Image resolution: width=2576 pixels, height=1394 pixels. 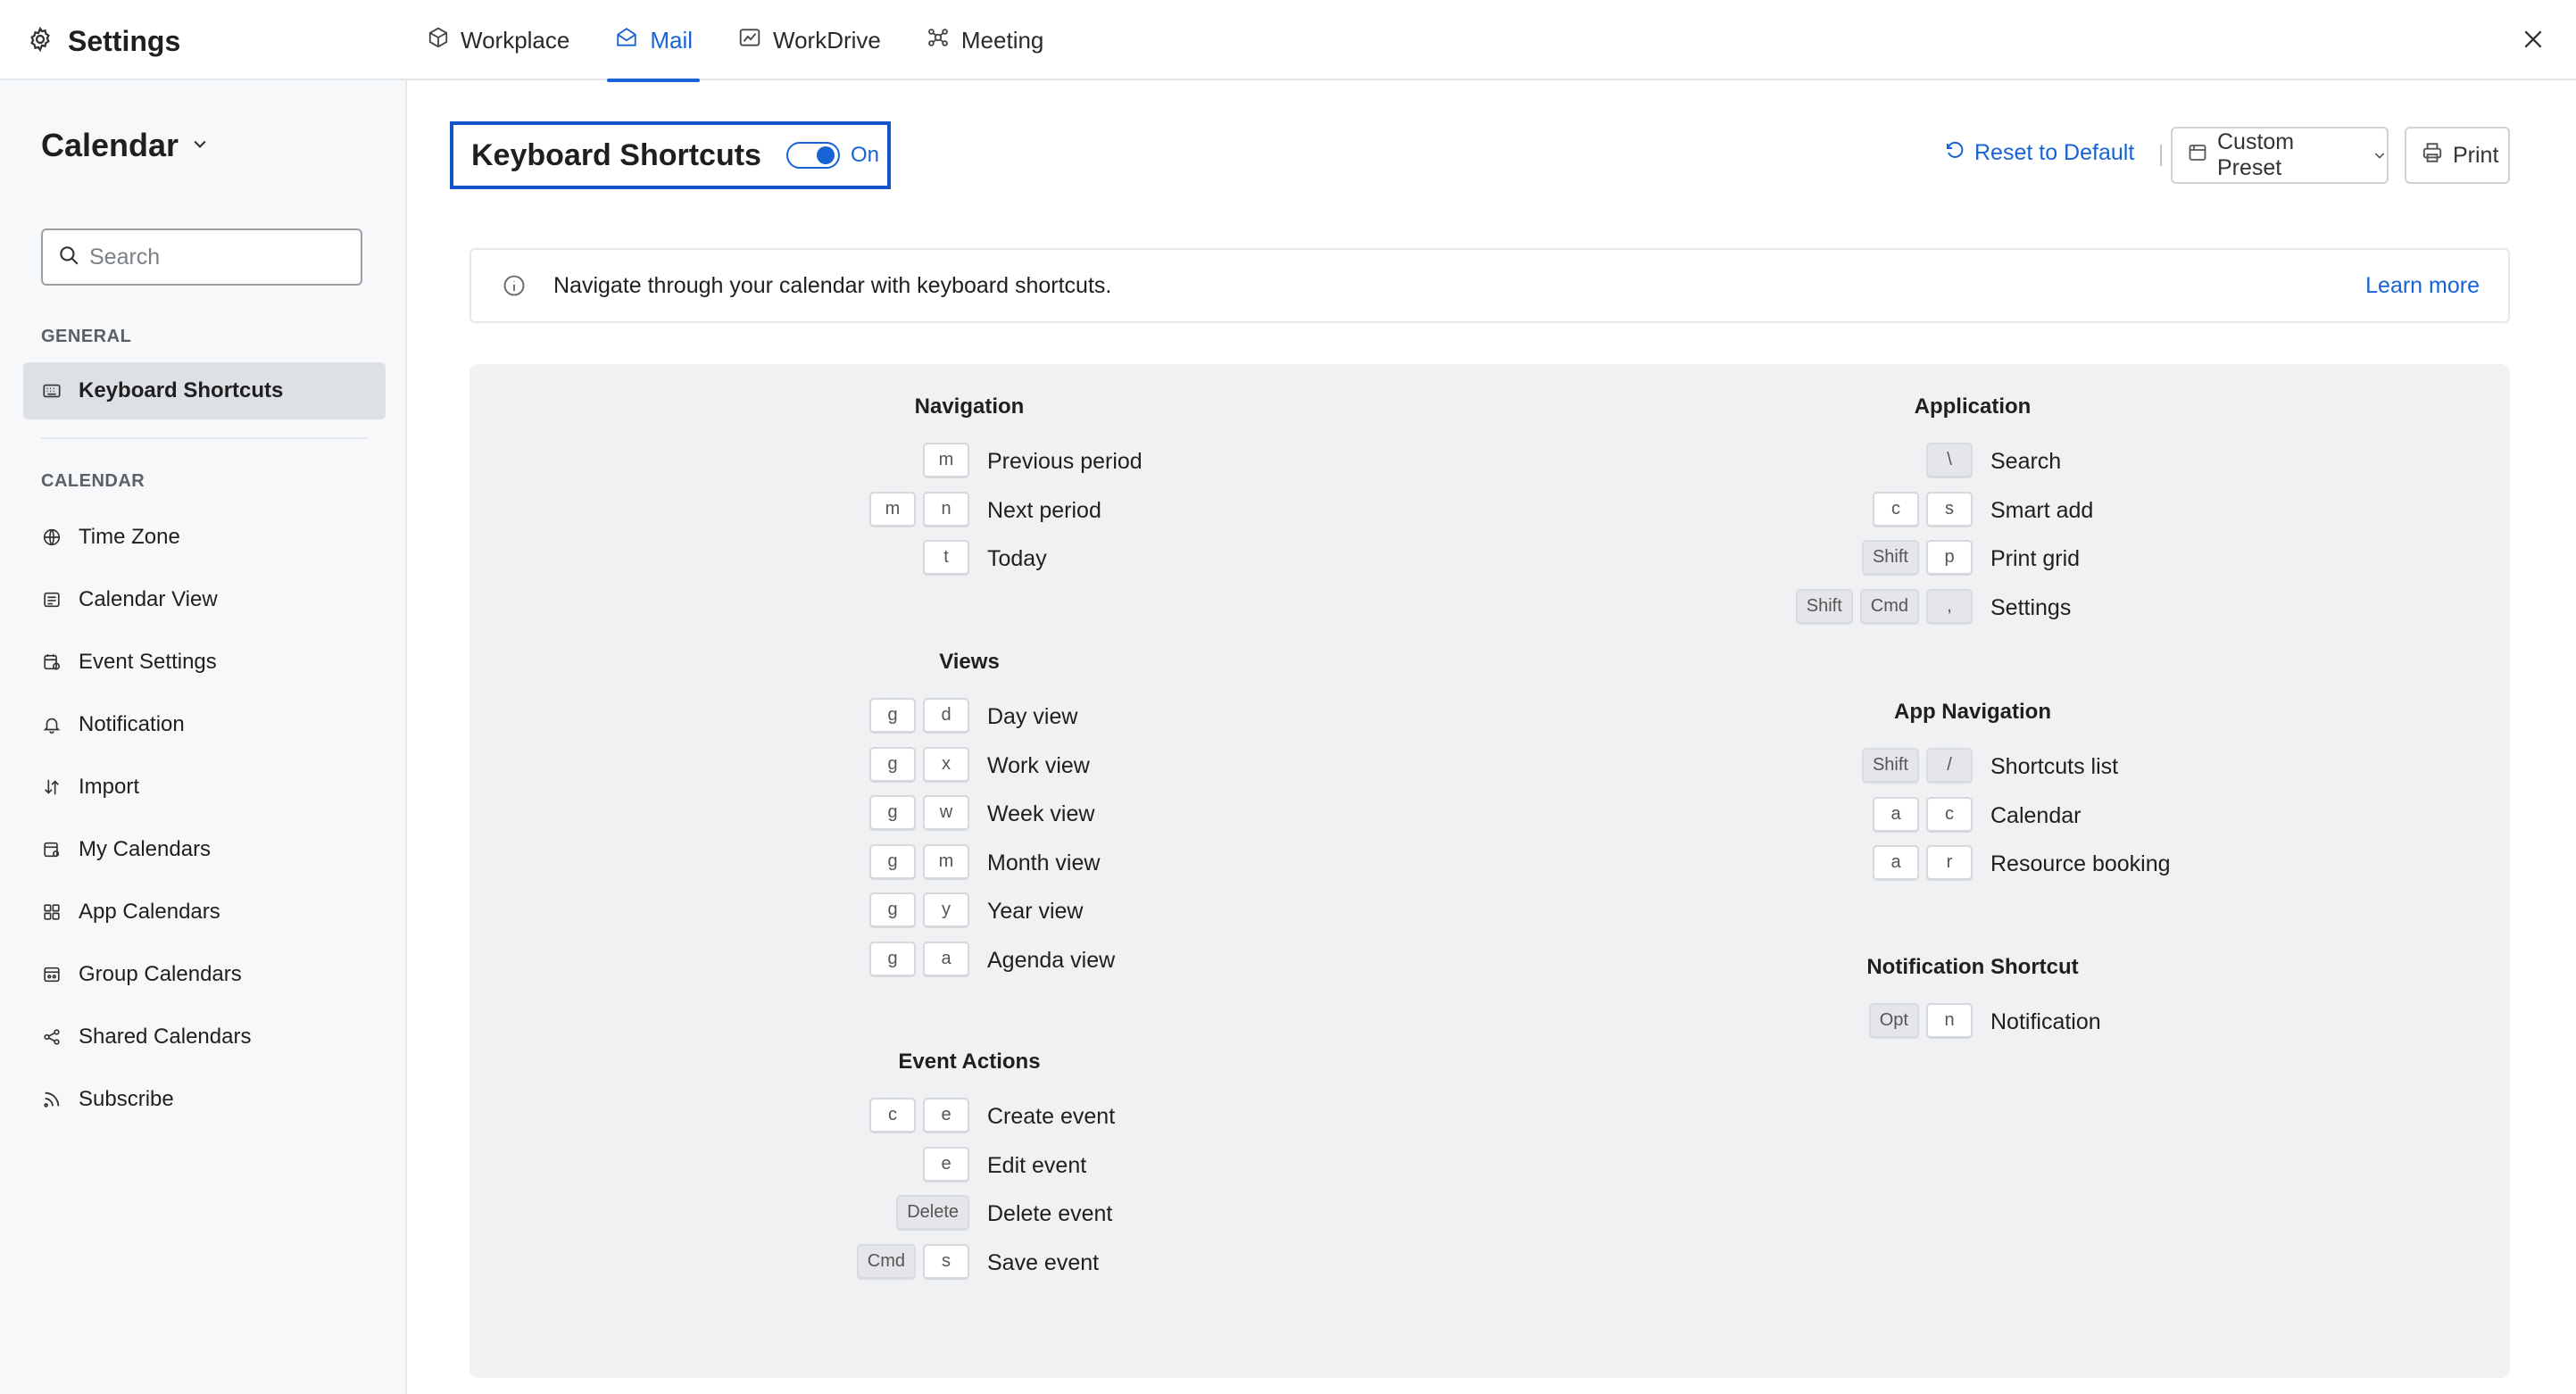 I want to click on shortcut-keys: gm, so click(x=919, y=863).